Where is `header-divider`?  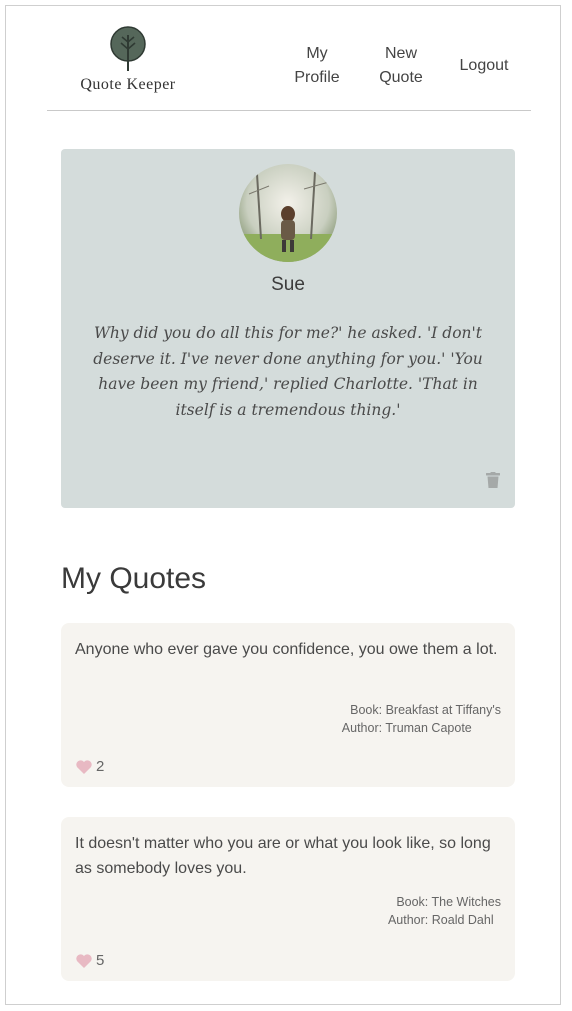 header-divider is located at coordinates (289, 110).